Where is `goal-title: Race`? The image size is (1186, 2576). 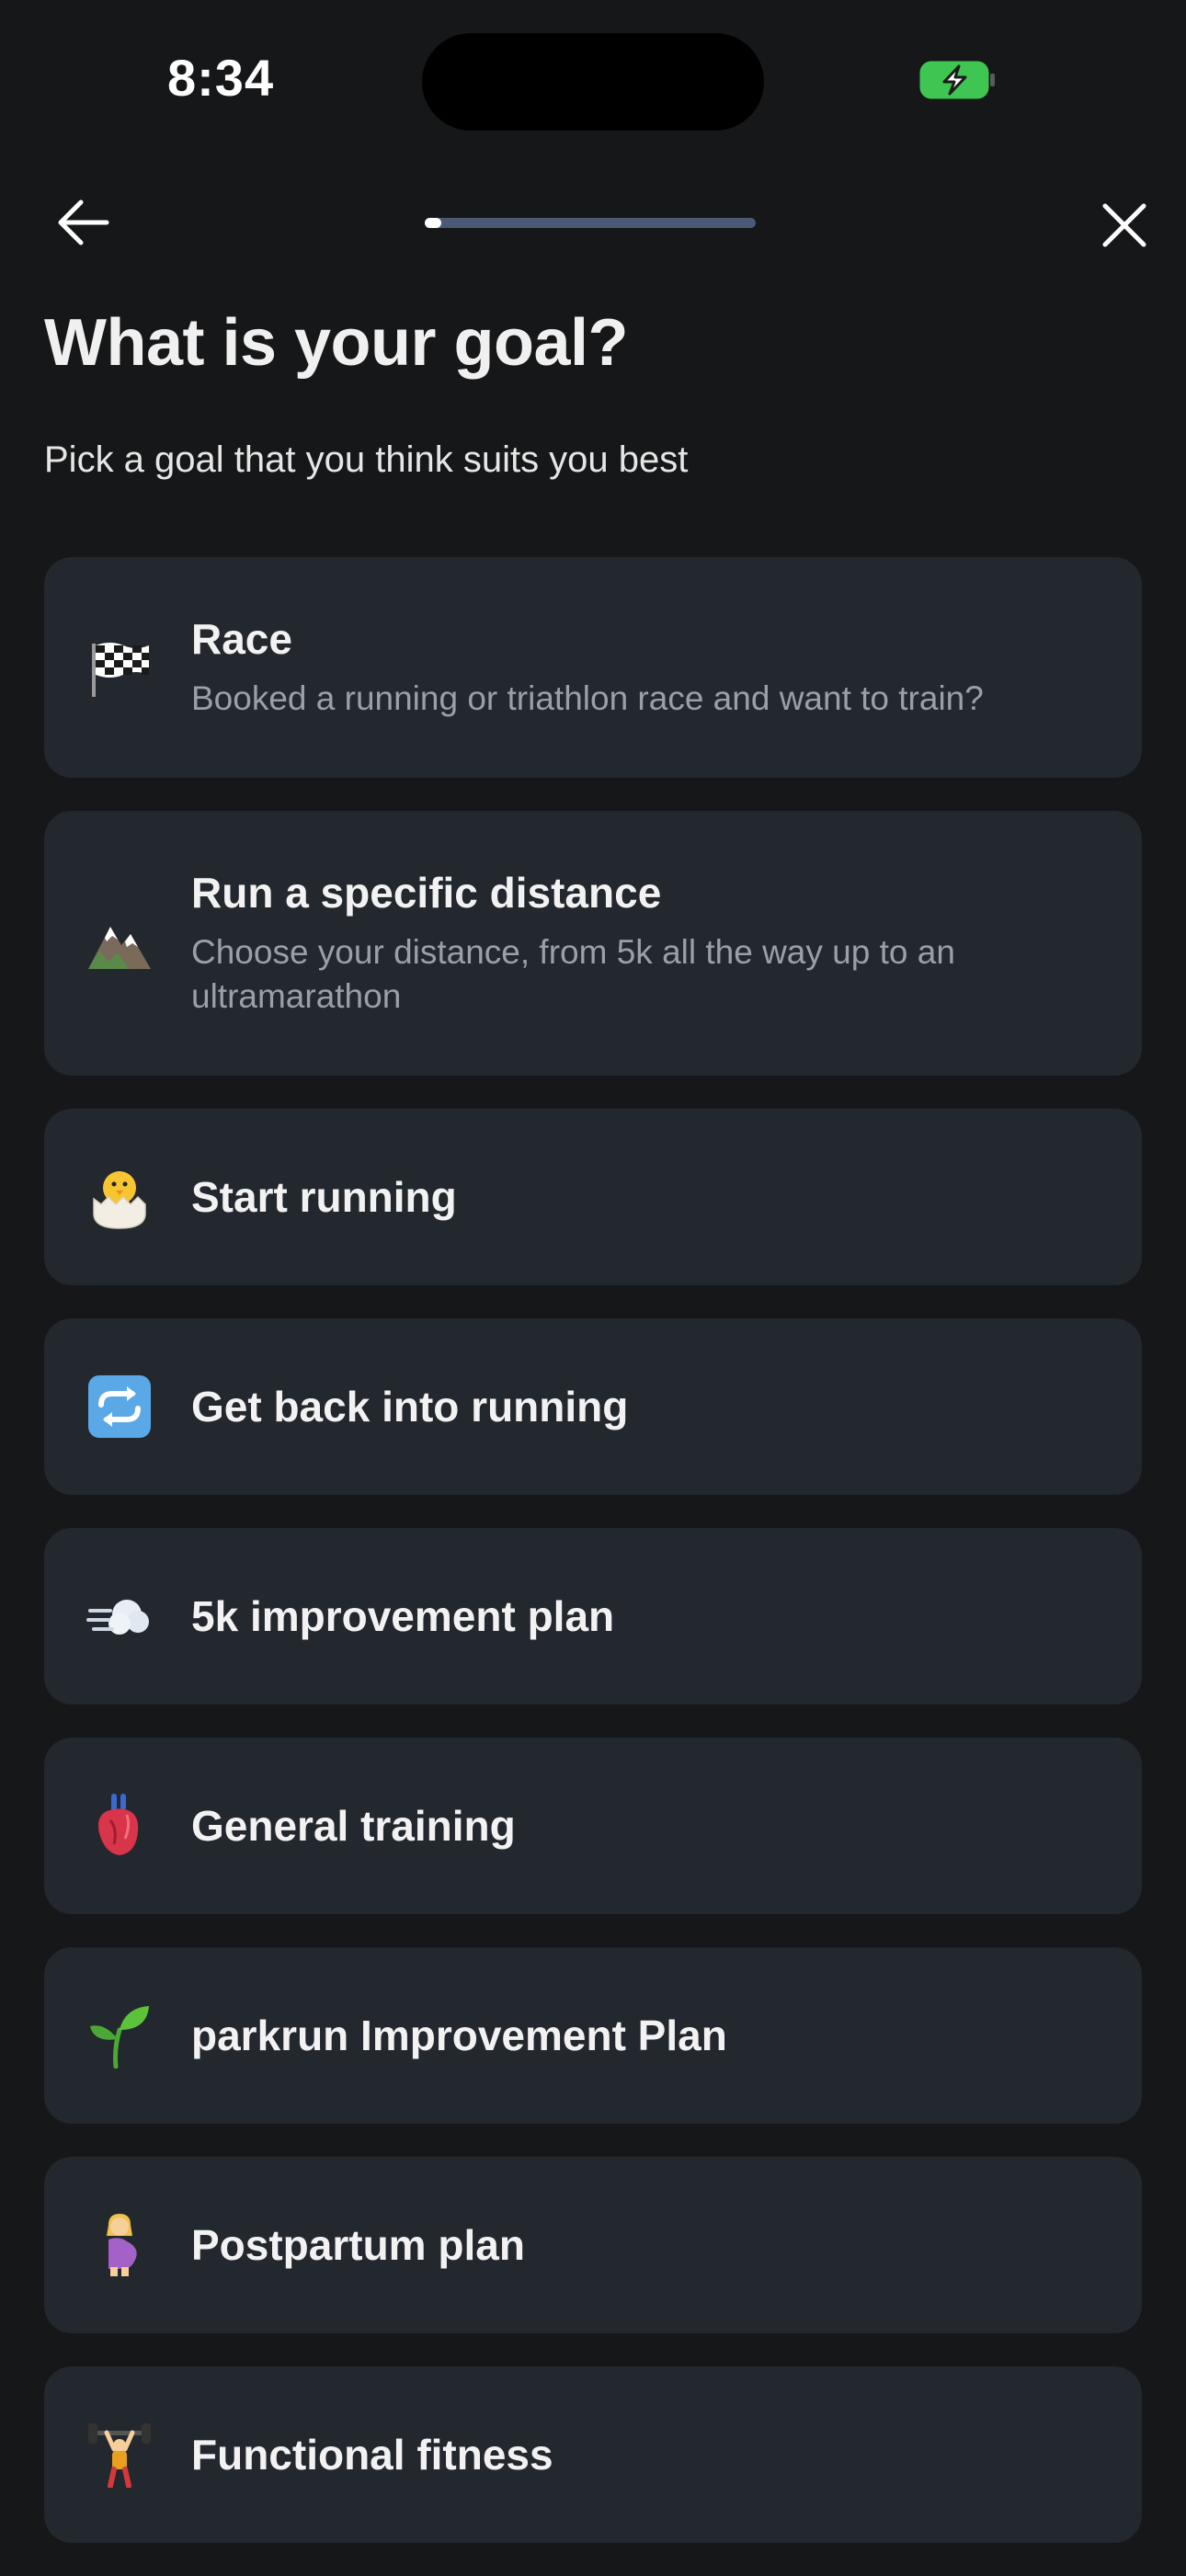 goal-title: Race is located at coordinates (241, 639).